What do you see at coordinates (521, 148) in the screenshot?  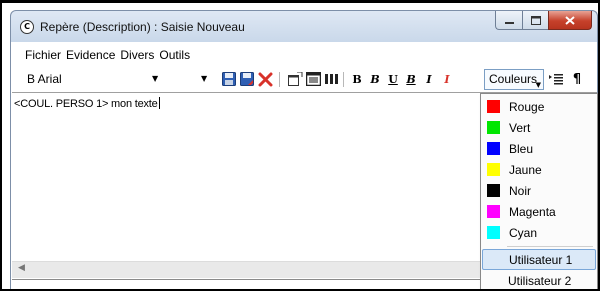 I see `color-item-label: Bleu` at bounding box center [521, 148].